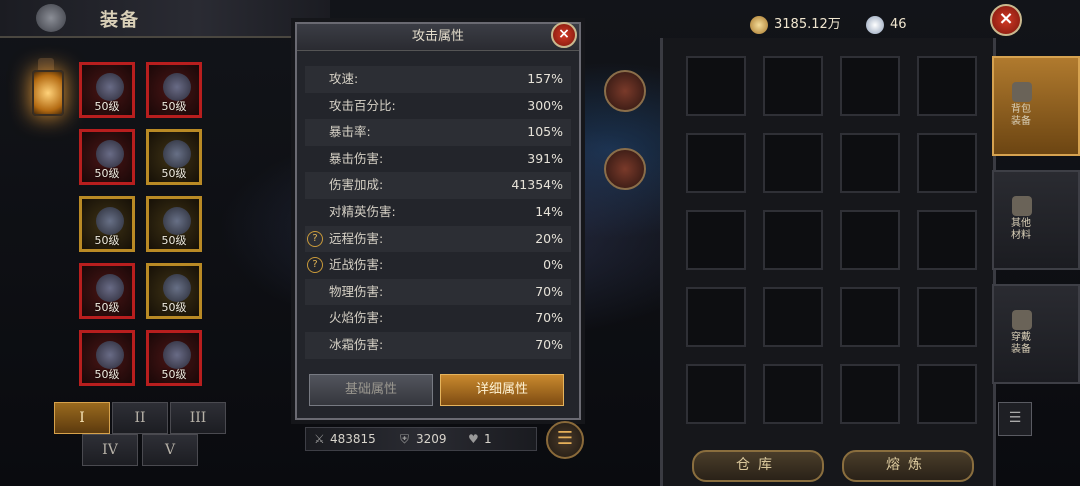  I want to click on page-tab-3: III, so click(198, 418).